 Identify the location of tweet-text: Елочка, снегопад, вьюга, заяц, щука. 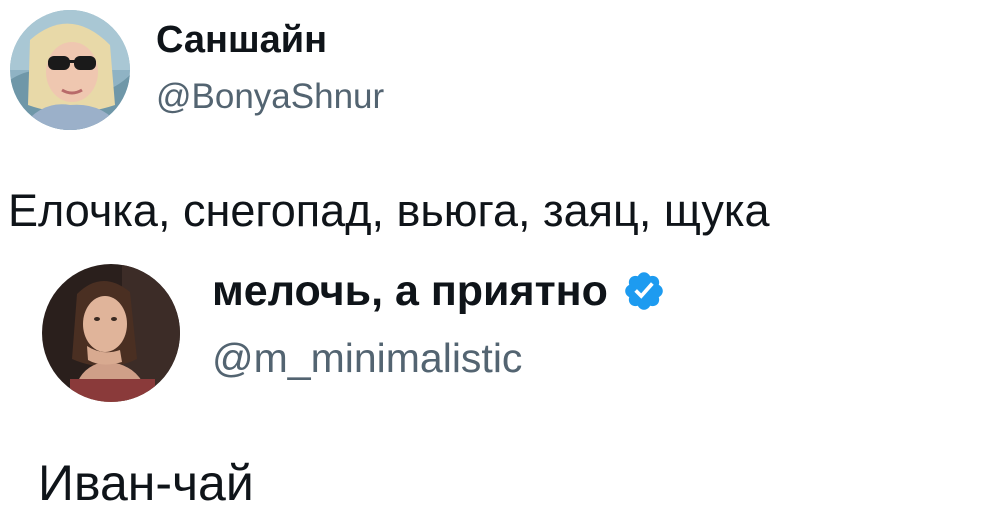
(389, 210).